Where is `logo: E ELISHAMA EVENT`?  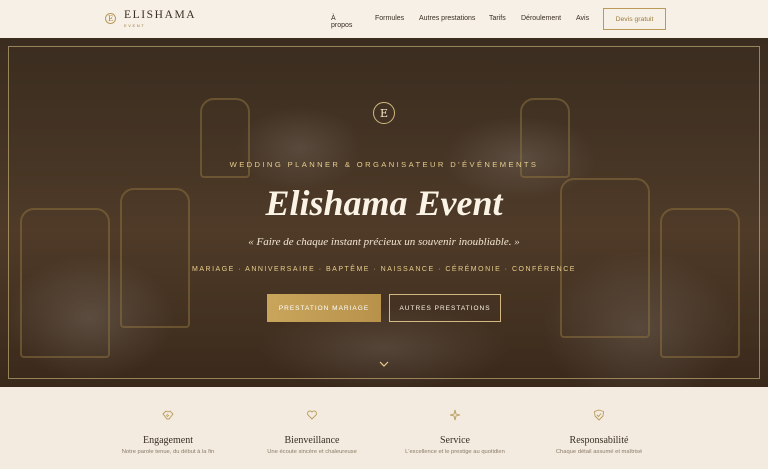 logo: E ELISHAMA EVENT is located at coordinates (151, 18).